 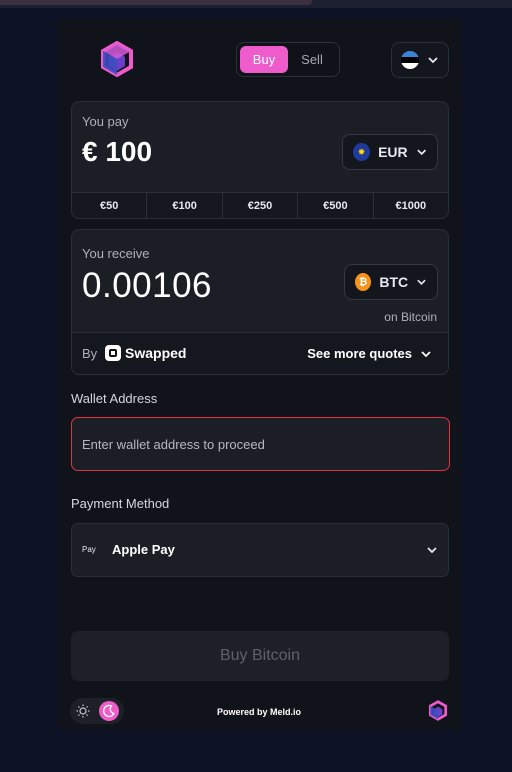 What do you see at coordinates (97, 711) in the screenshot?
I see `theme-toggle` at bounding box center [97, 711].